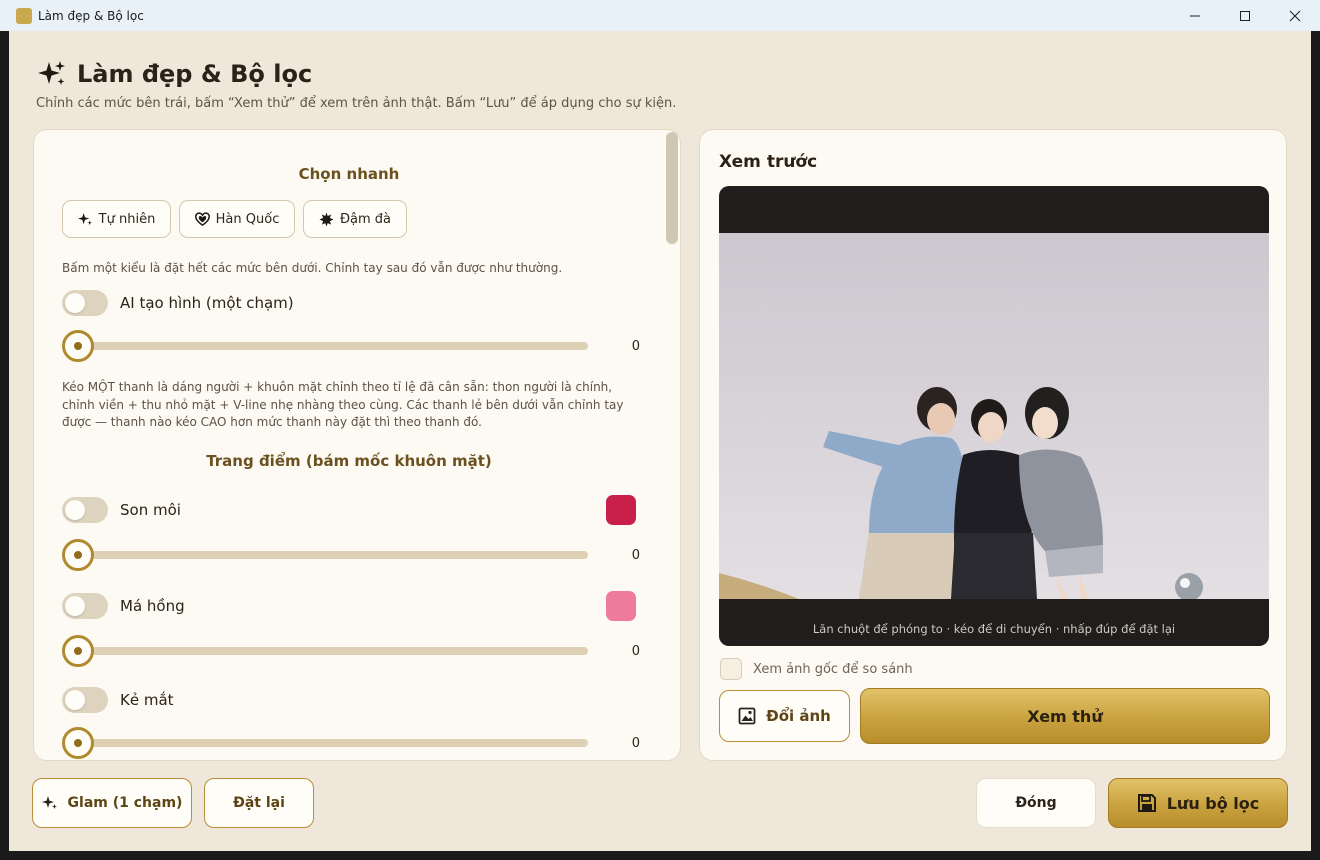  What do you see at coordinates (671, 445) in the screenshot?
I see `scrollbar` at bounding box center [671, 445].